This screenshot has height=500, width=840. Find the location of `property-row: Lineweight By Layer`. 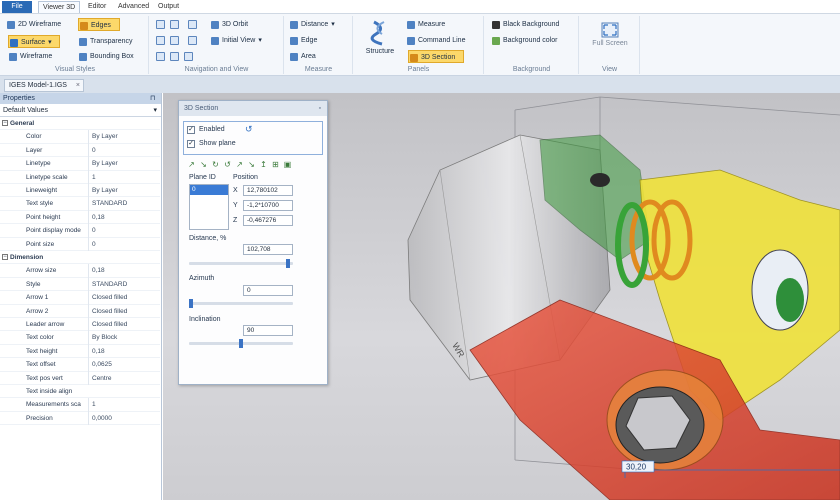

property-row: Lineweight By Layer is located at coordinates (80, 191).